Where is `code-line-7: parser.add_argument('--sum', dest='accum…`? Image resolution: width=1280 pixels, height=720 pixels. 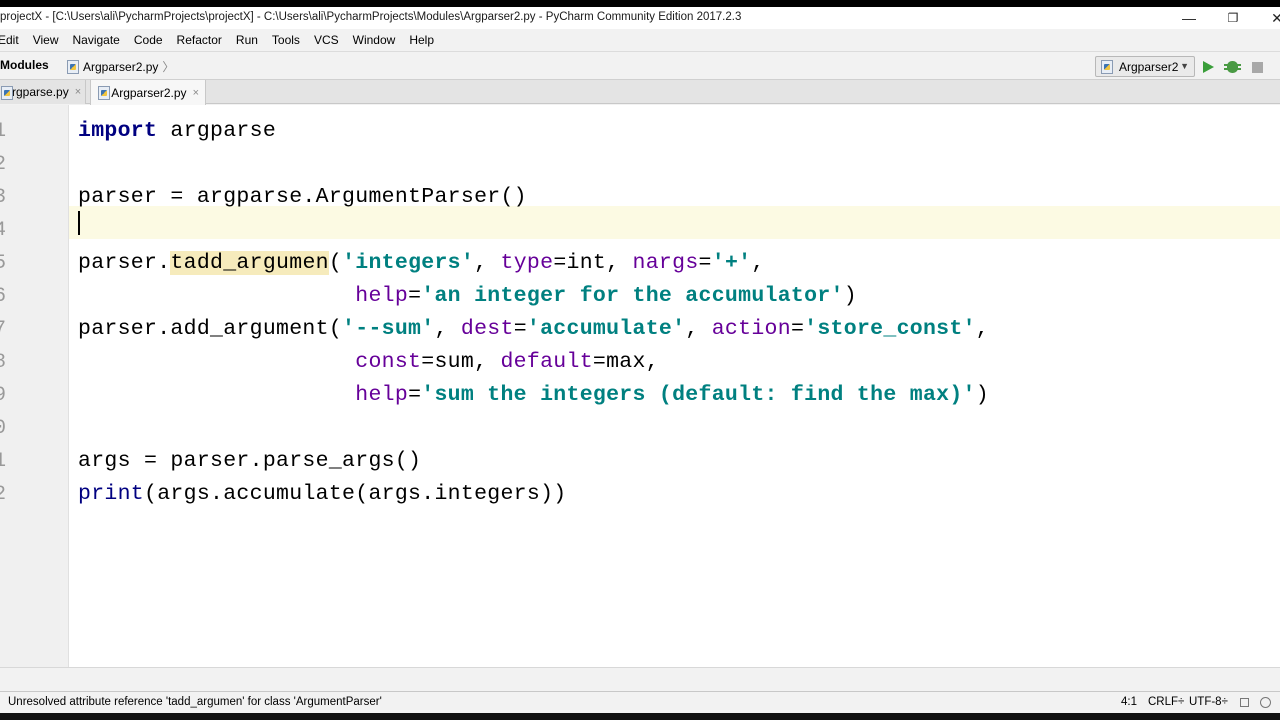
code-line-7: parser.add_argument('--sum', dest='accum… is located at coordinates (533, 329).